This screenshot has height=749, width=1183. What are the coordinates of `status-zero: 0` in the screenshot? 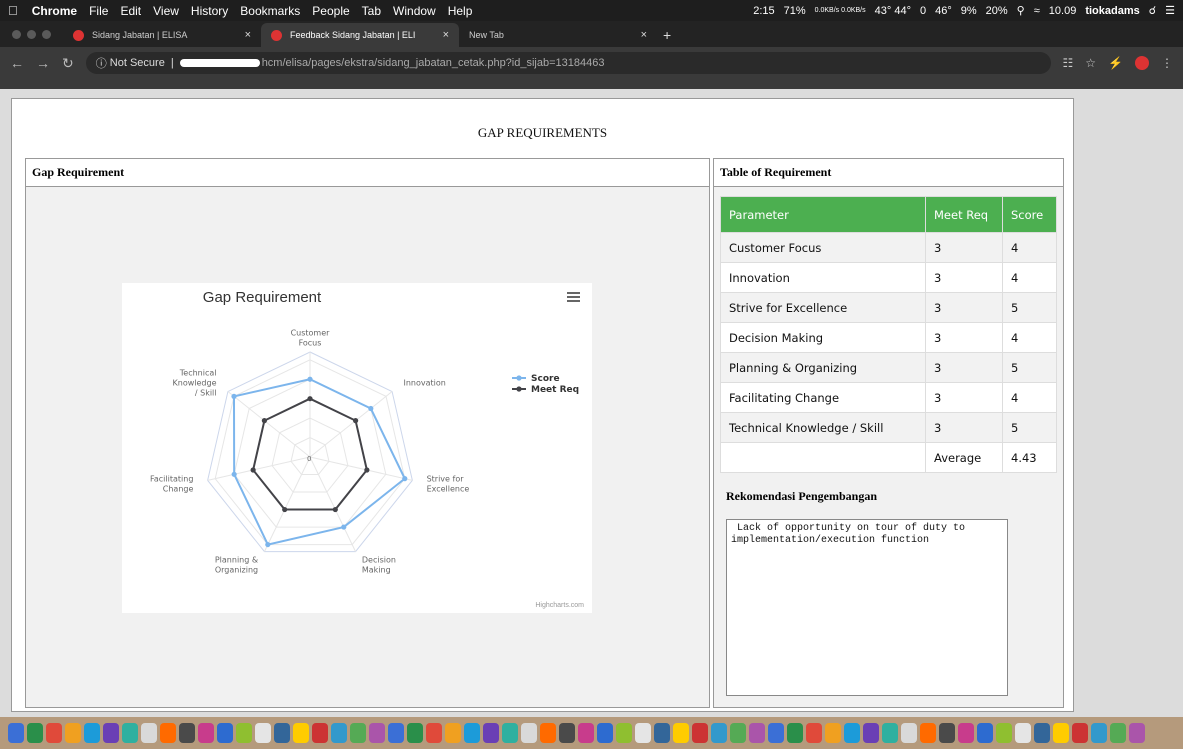 It's located at (923, 11).